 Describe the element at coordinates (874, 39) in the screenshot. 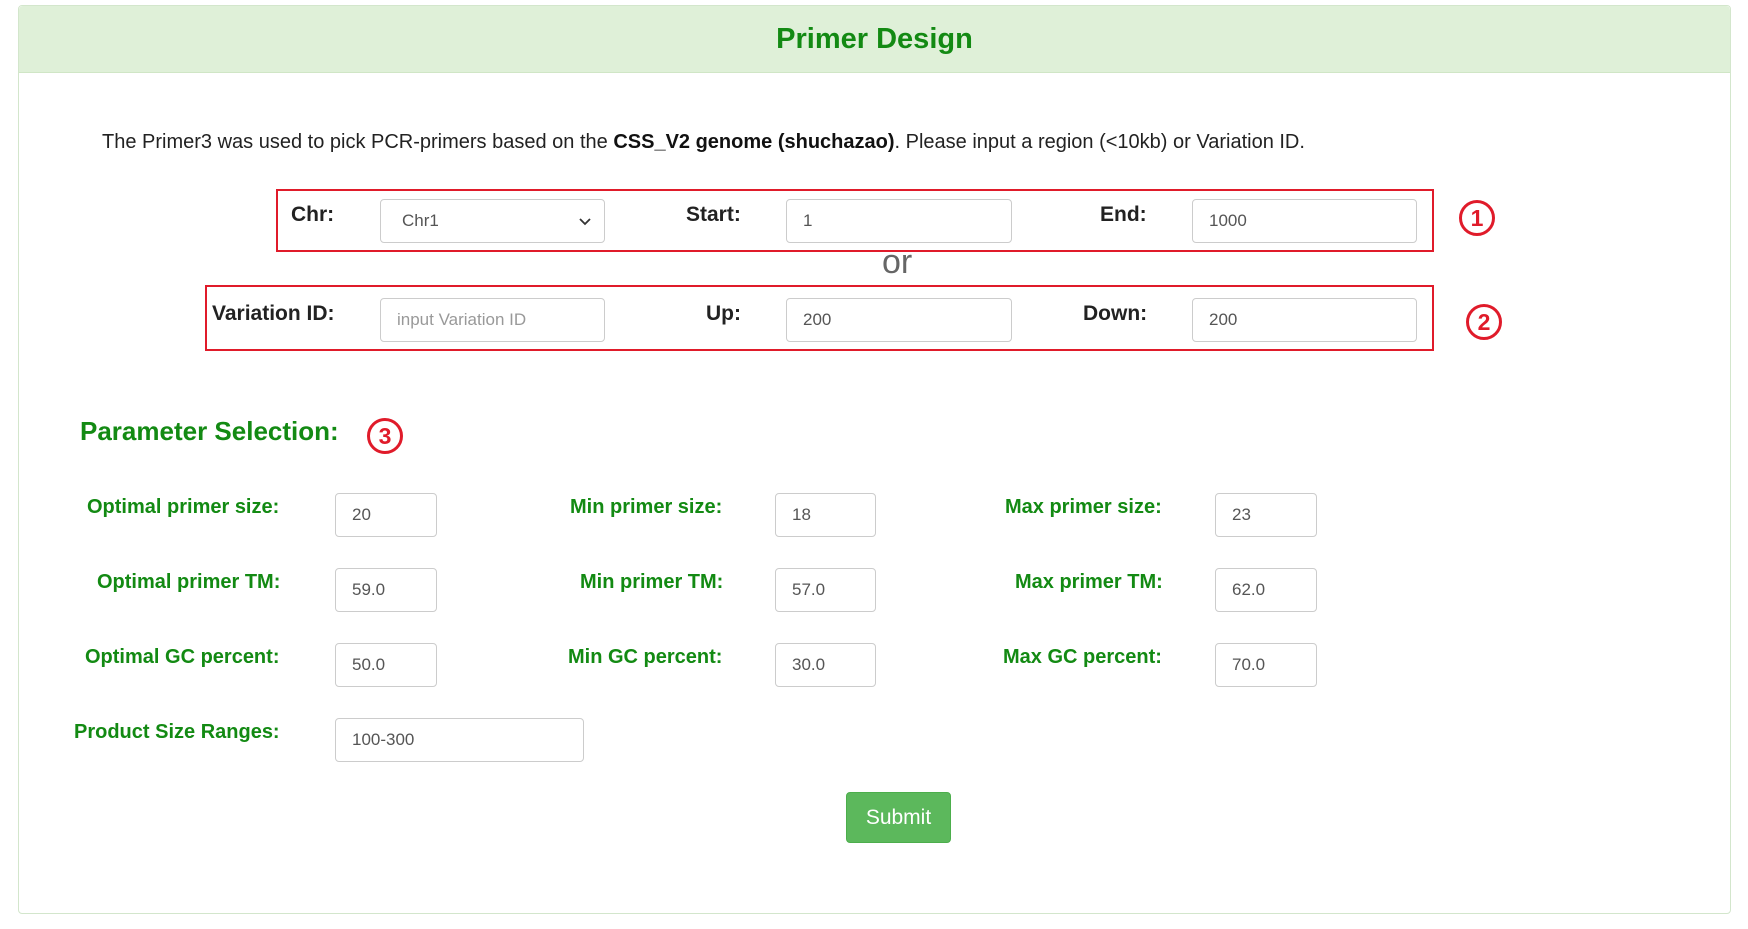

I see `panel-title: Primer Design` at that location.